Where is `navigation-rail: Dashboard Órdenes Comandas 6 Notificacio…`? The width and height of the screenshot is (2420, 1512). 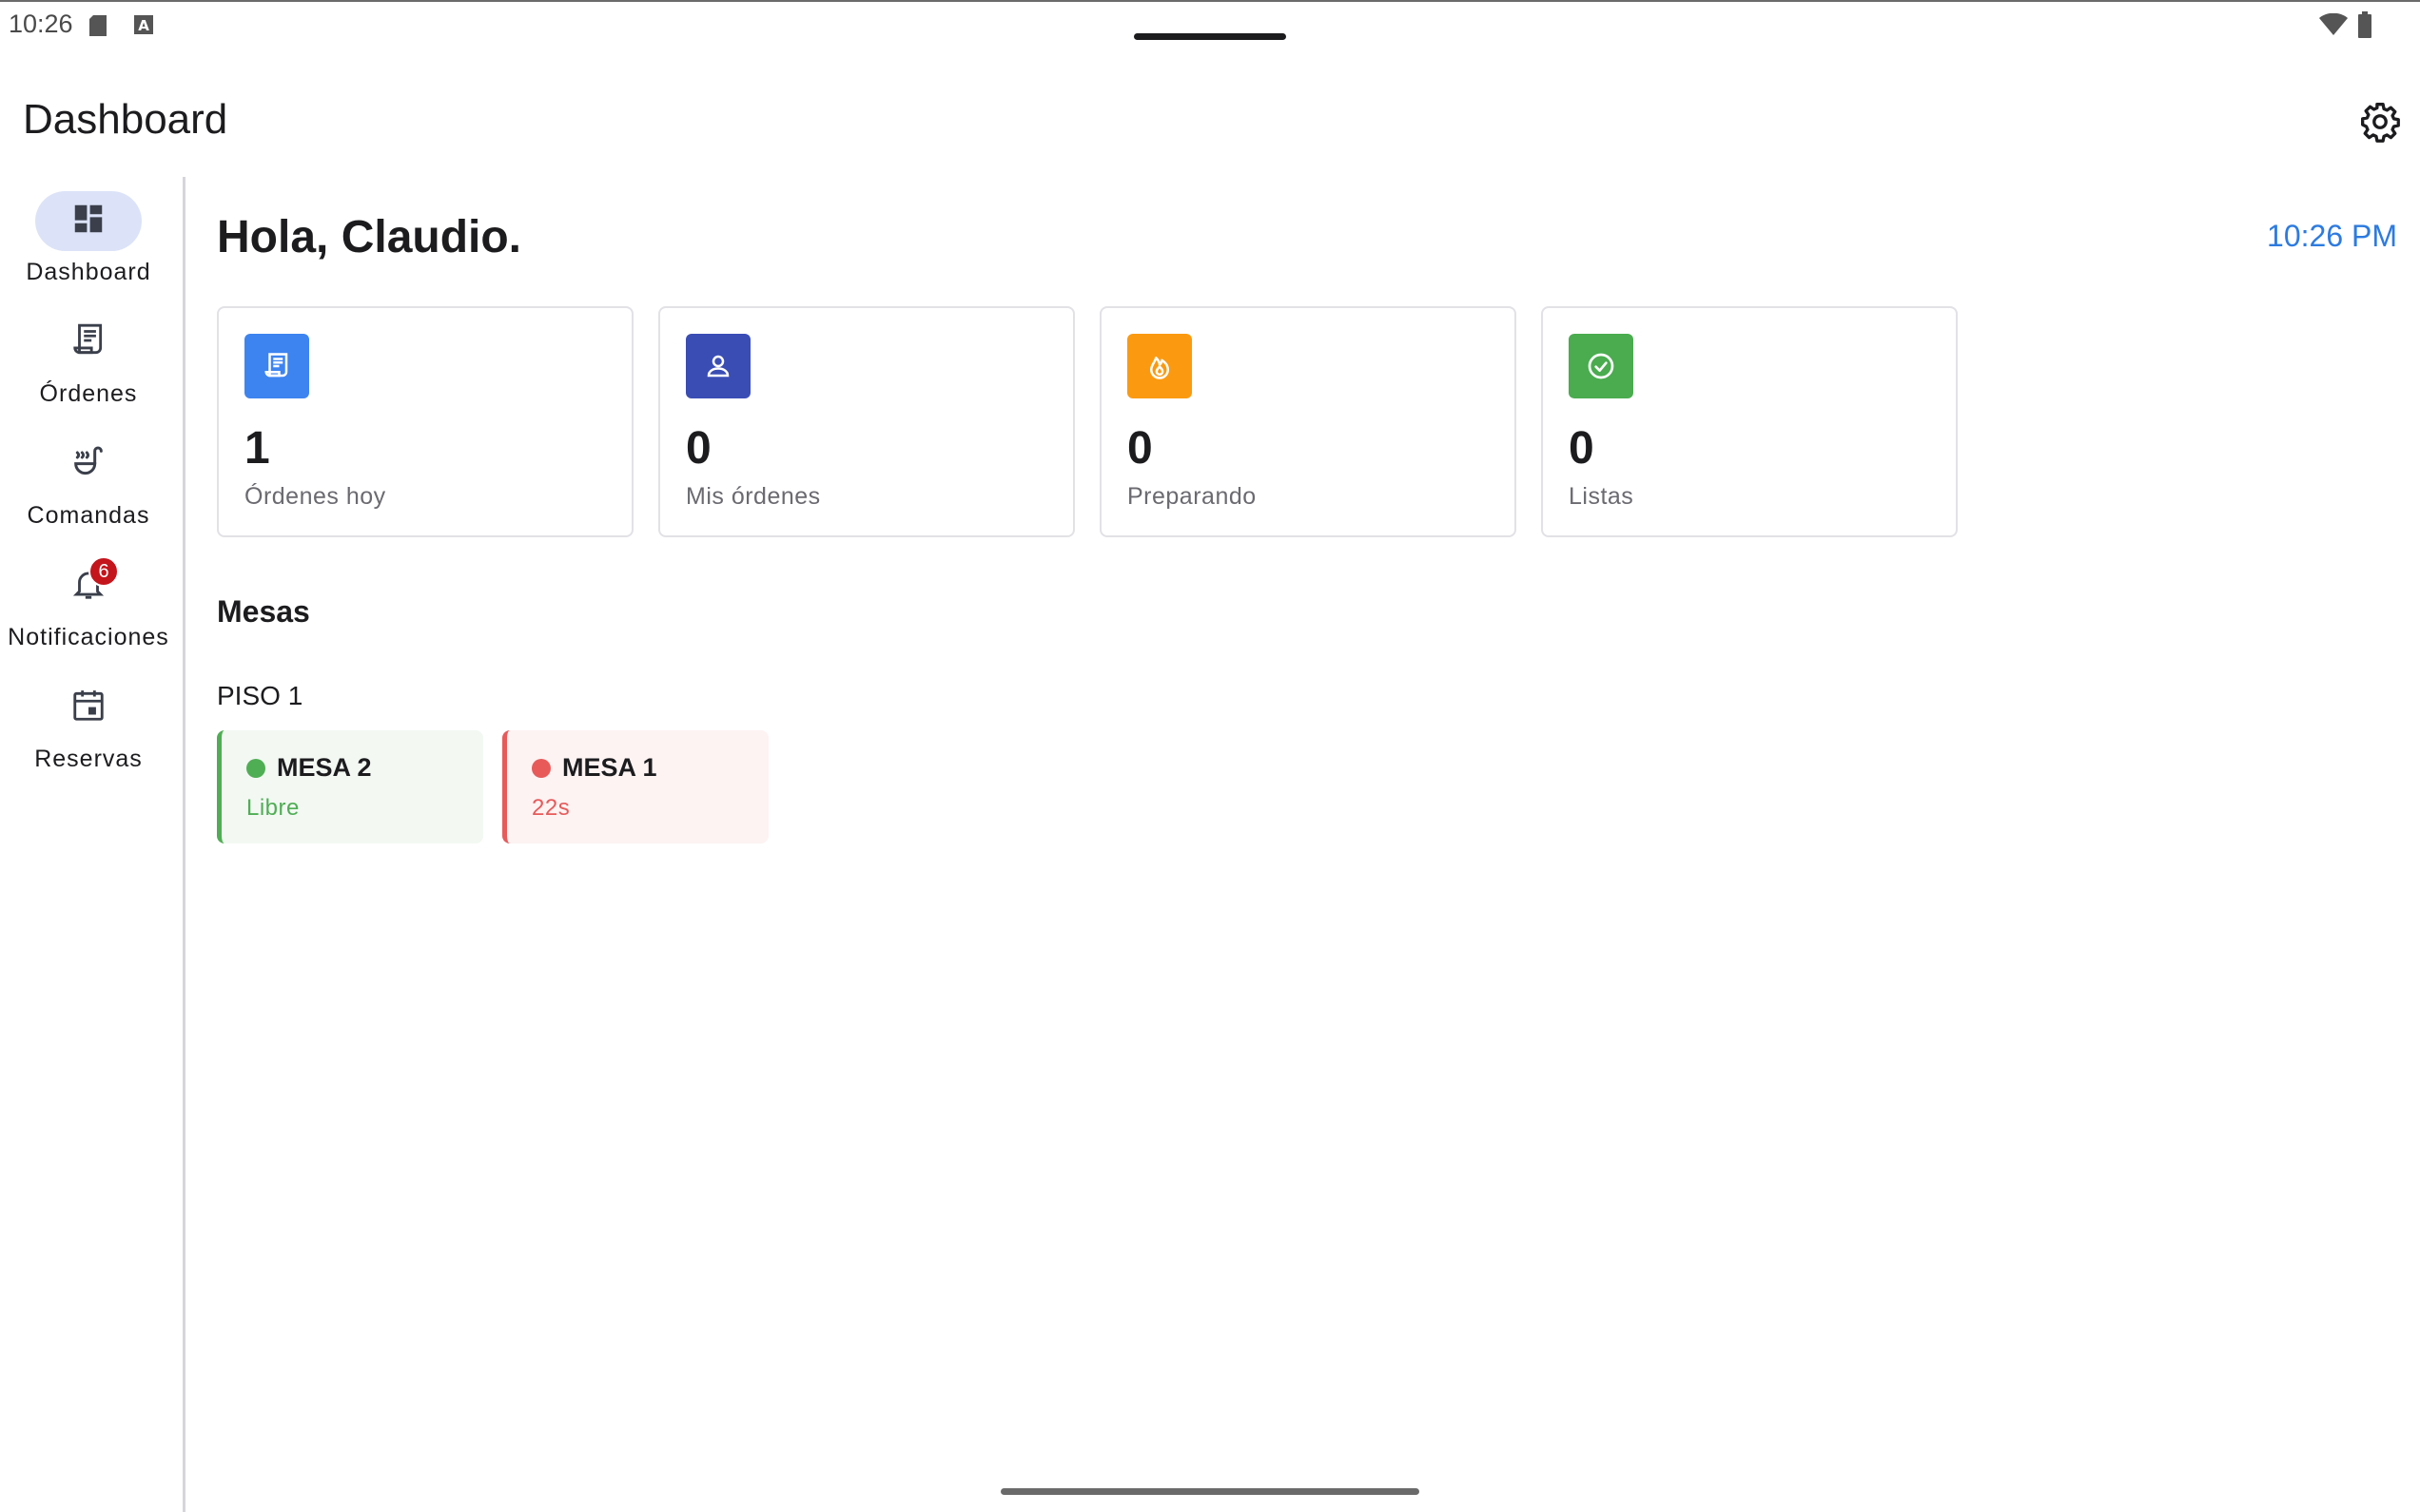 navigation-rail: Dashboard Órdenes Comandas 6 Notificacio… is located at coordinates (92, 845).